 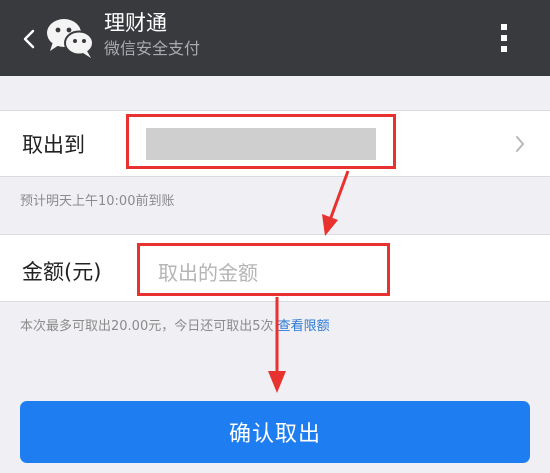 I want to click on annotation-frame-destination, so click(x=261, y=141).